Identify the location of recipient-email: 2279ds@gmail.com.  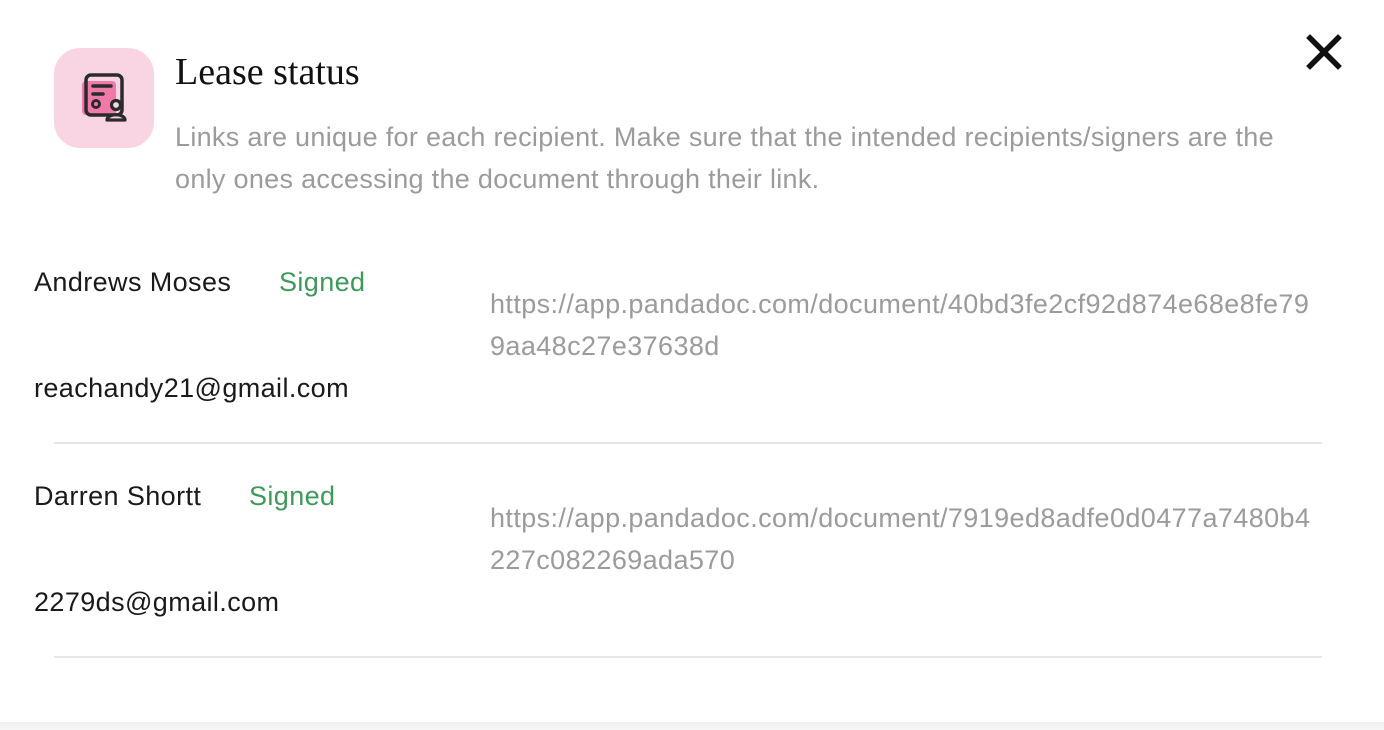
(157, 602).